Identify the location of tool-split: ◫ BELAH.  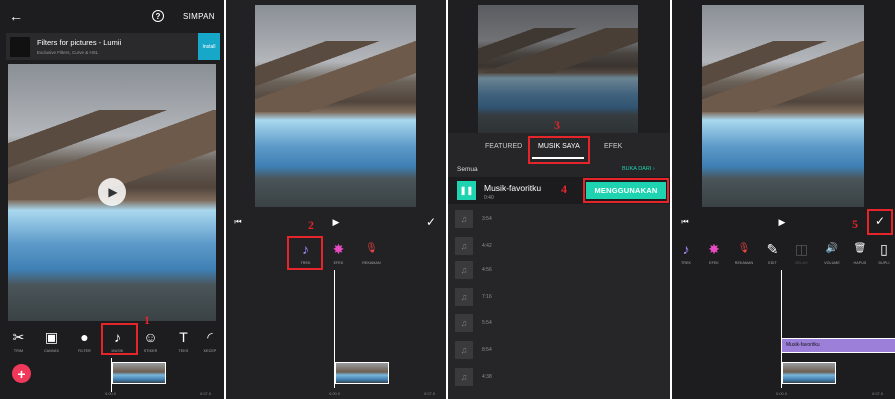
(801, 253).